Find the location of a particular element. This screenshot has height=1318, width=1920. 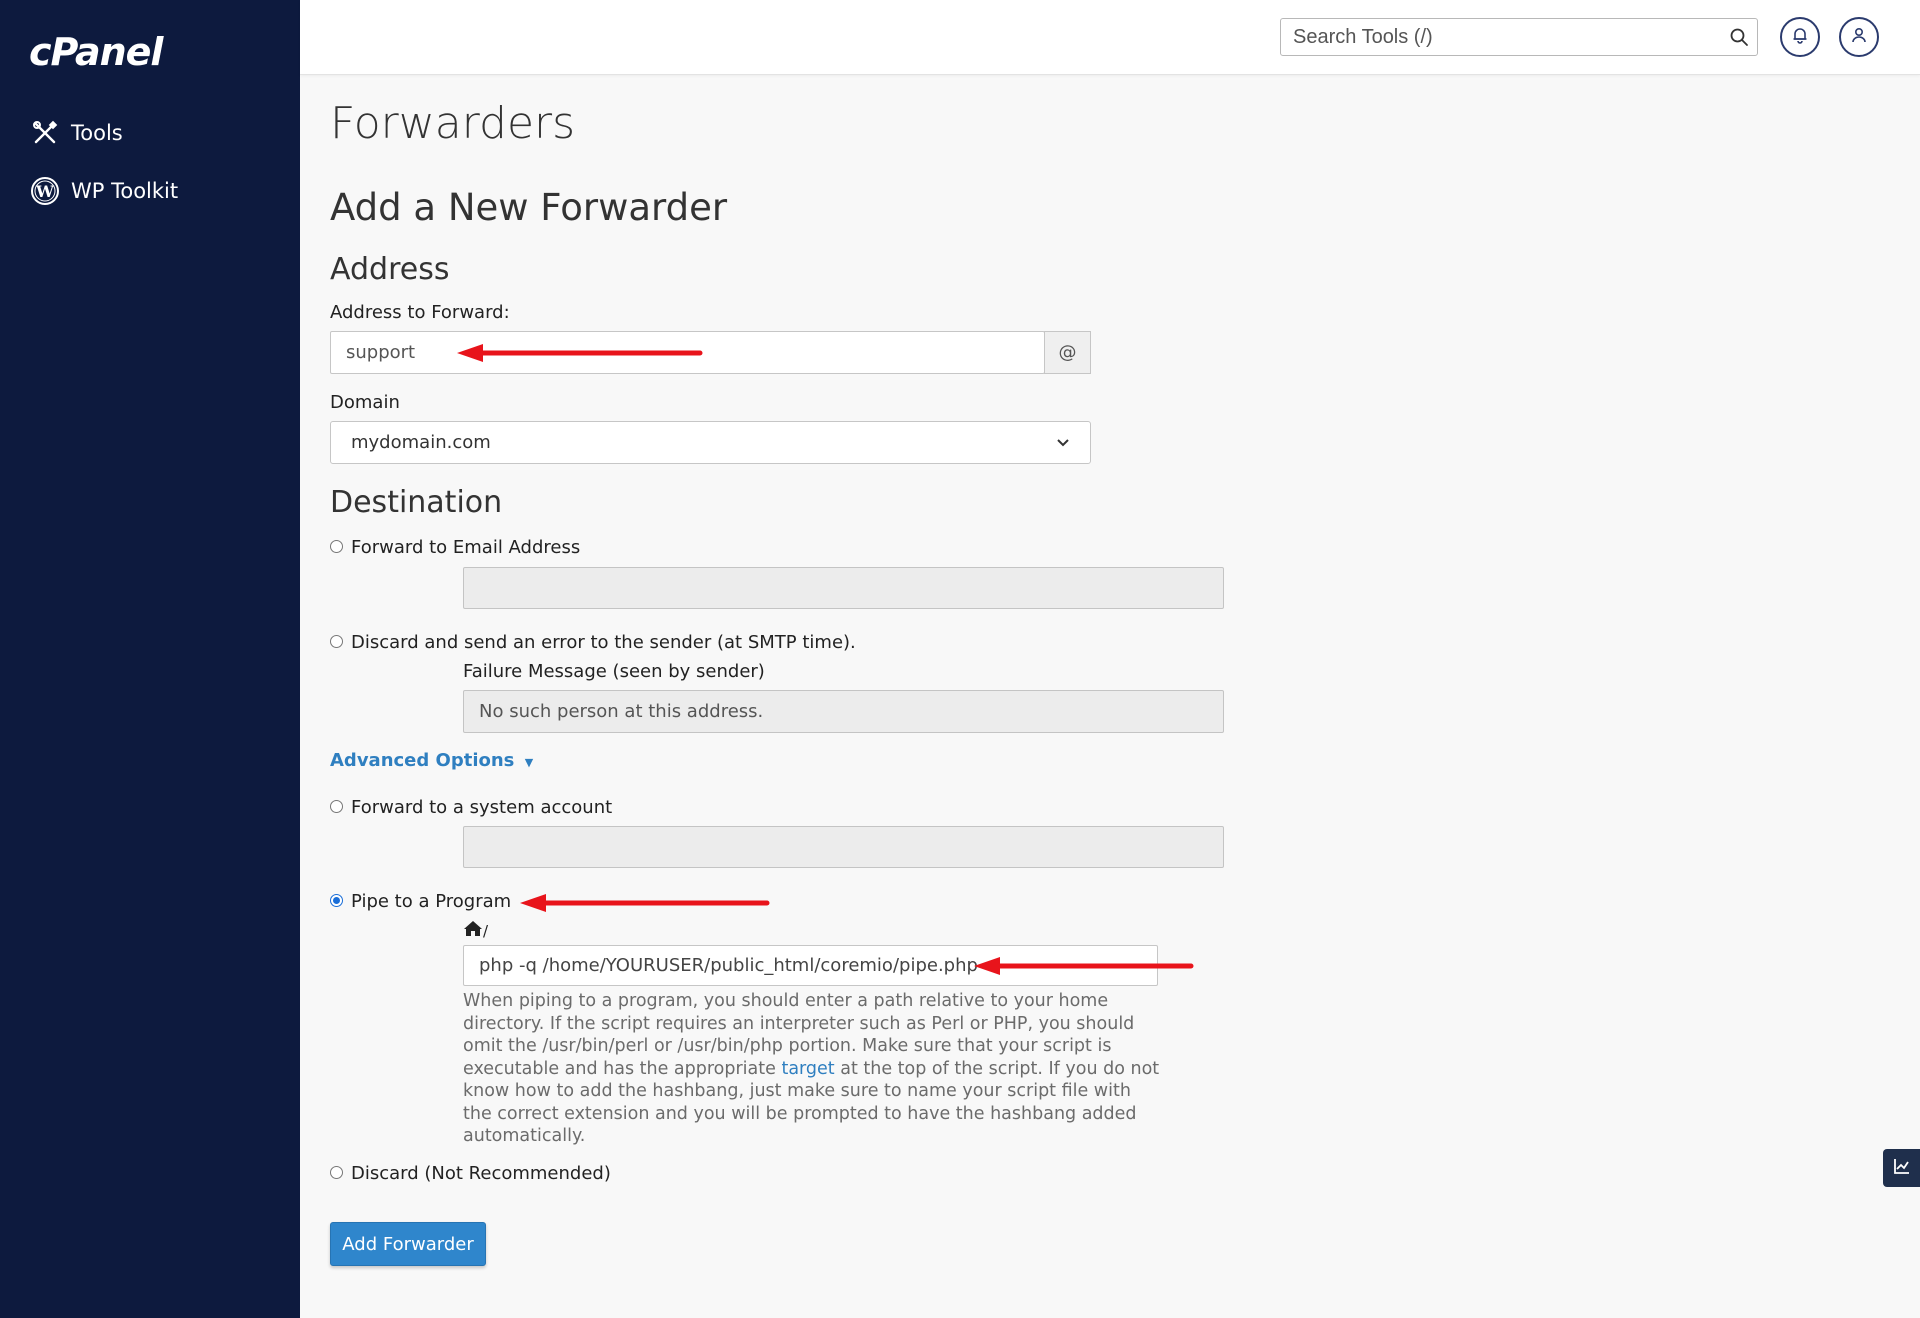

domain-select-value: mydomain.com is located at coordinates (421, 442).